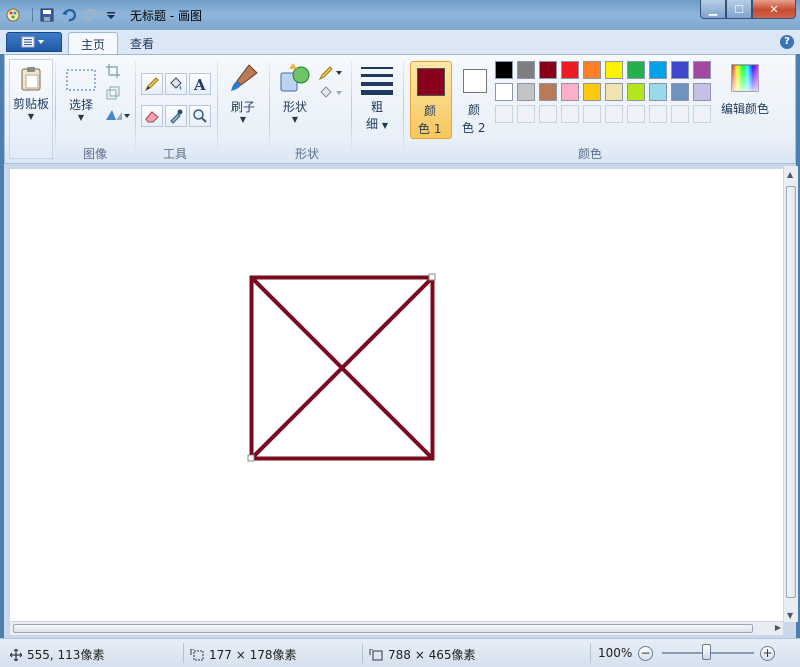 This screenshot has width=800, height=667. I want to click on color2-swatch, so click(475, 81).